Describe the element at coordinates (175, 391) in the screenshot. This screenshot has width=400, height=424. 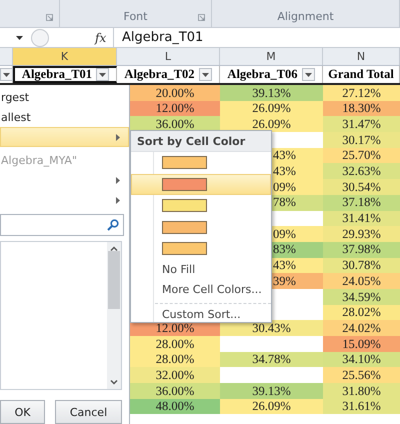
I see `table-cell: 36.00%` at that location.